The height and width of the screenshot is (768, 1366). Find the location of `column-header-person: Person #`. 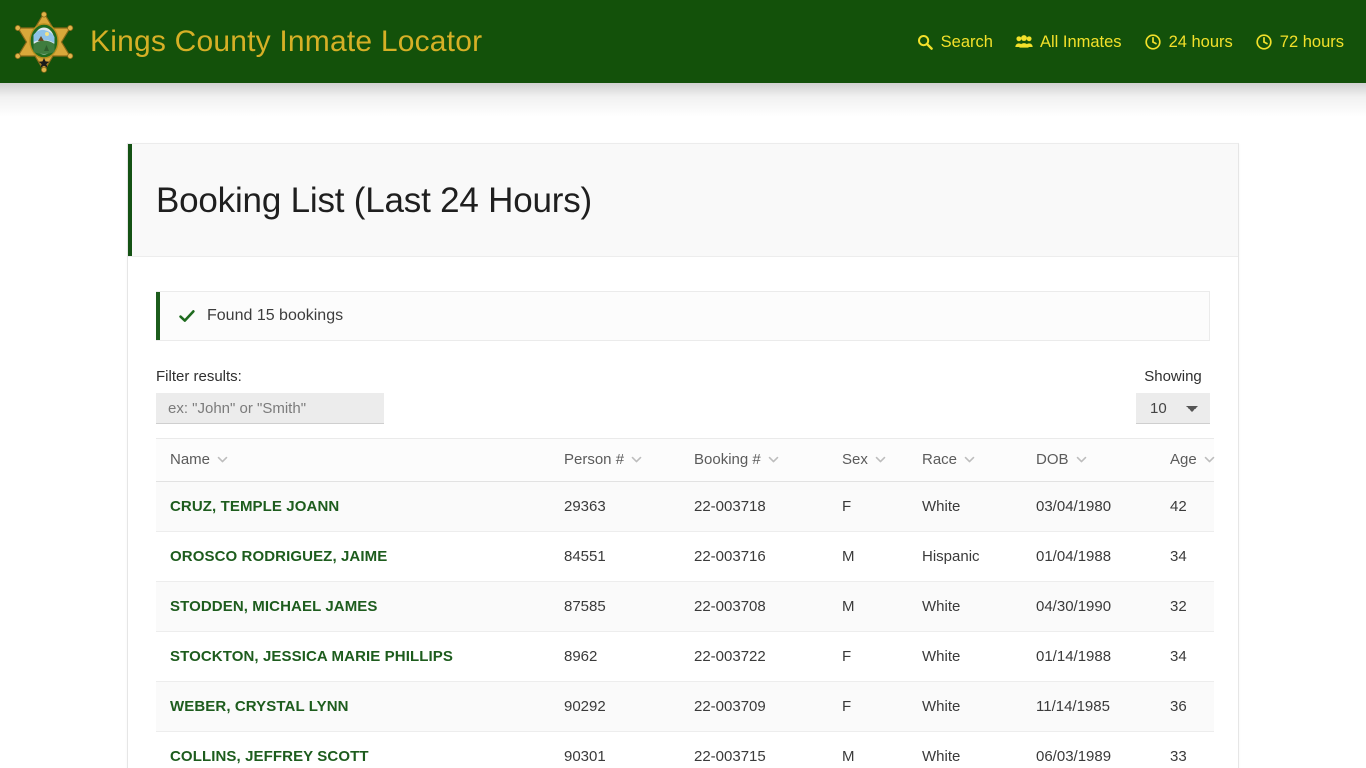

column-header-person: Person # is located at coordinates (615, 460).